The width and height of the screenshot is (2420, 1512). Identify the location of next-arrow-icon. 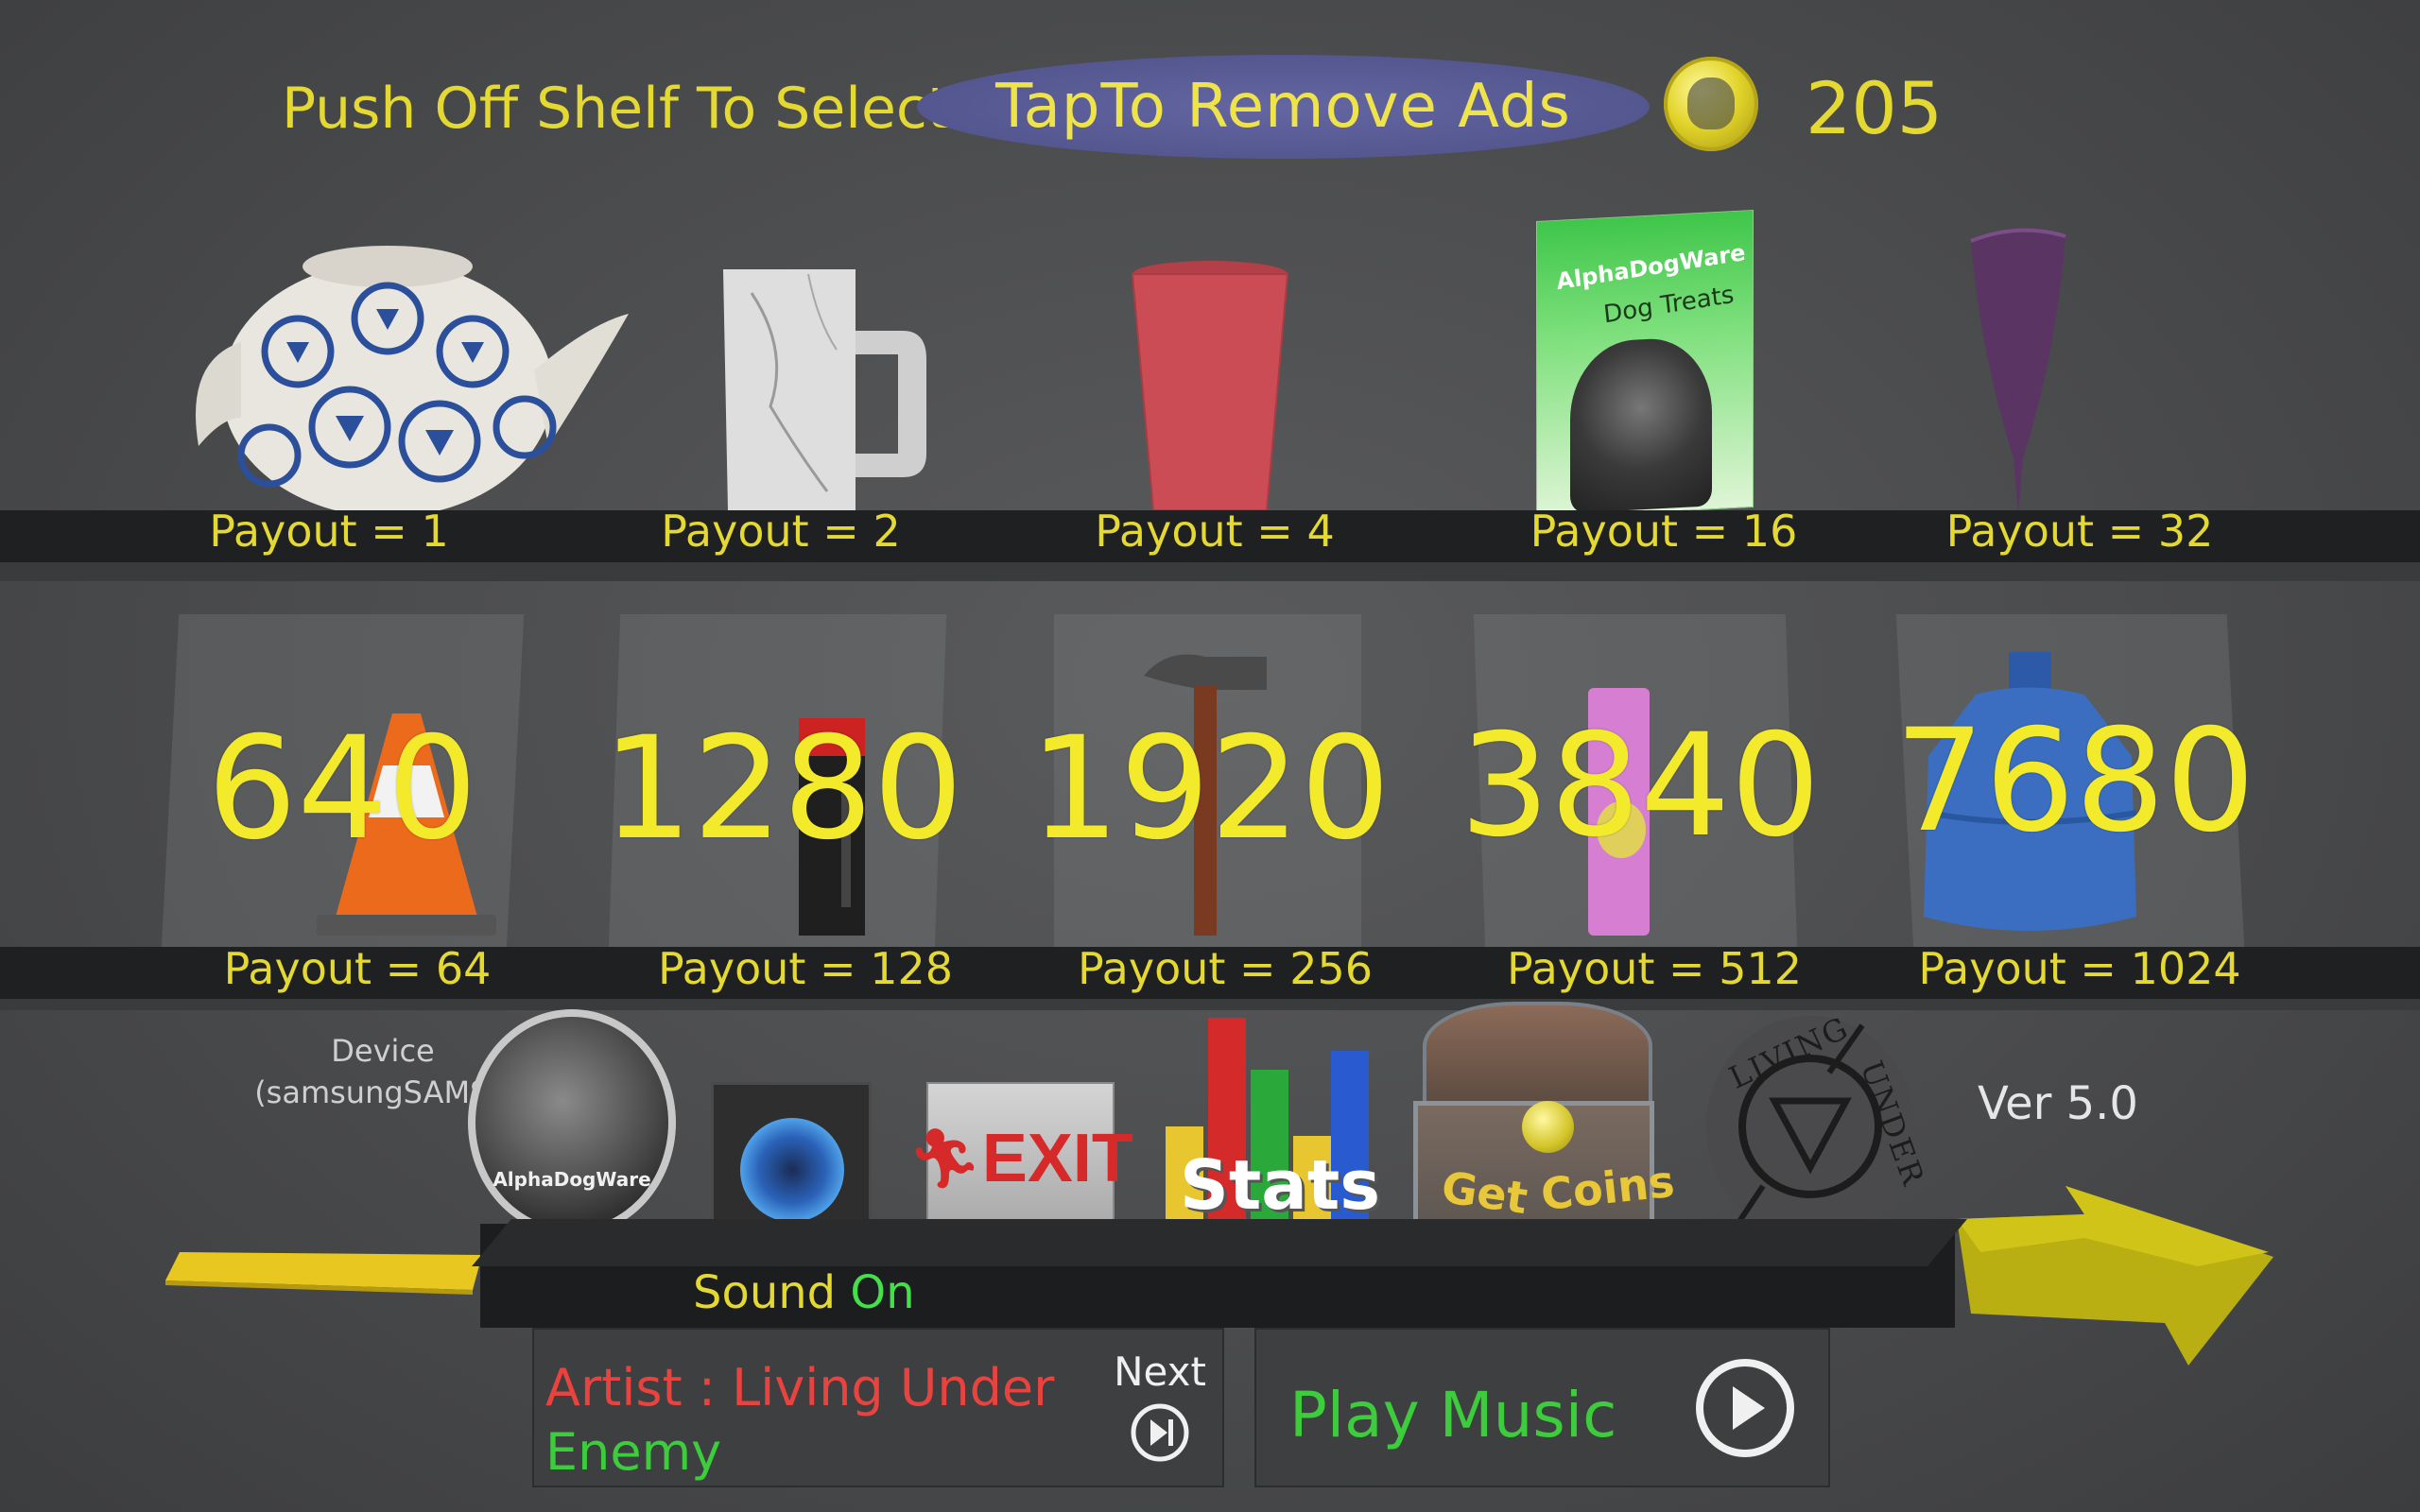
(2115, 1275).